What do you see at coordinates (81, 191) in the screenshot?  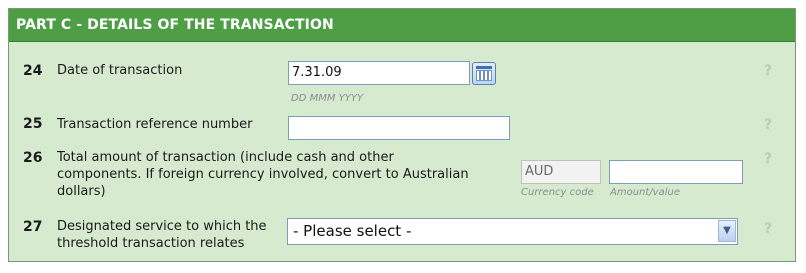 I see `total-amount-label-line-3: dollars)` at bounding box center [81, 191].